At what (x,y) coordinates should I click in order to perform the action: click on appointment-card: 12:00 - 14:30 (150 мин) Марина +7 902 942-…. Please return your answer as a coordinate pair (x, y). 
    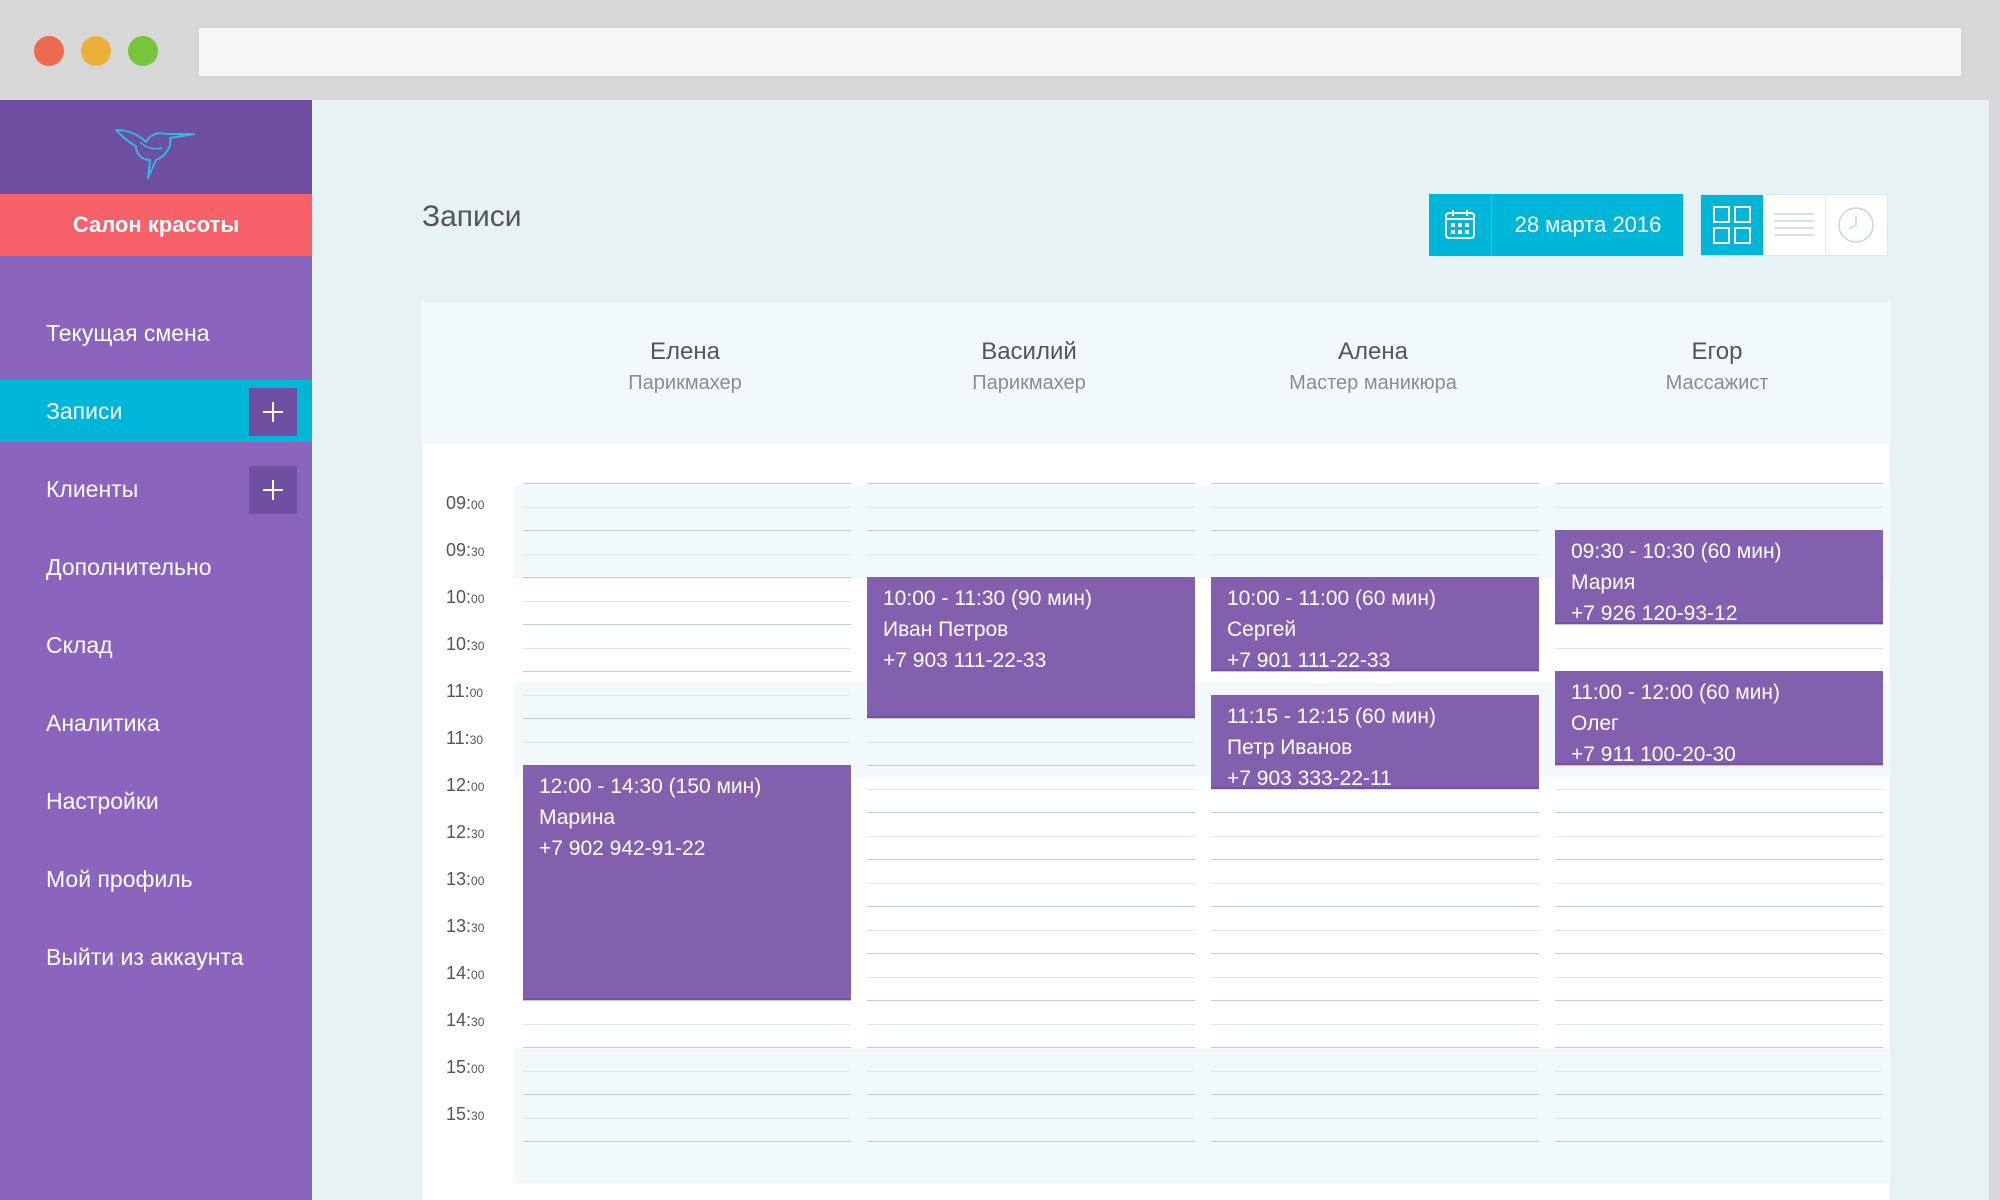
    Looking at the image, I should click on (687, 882).